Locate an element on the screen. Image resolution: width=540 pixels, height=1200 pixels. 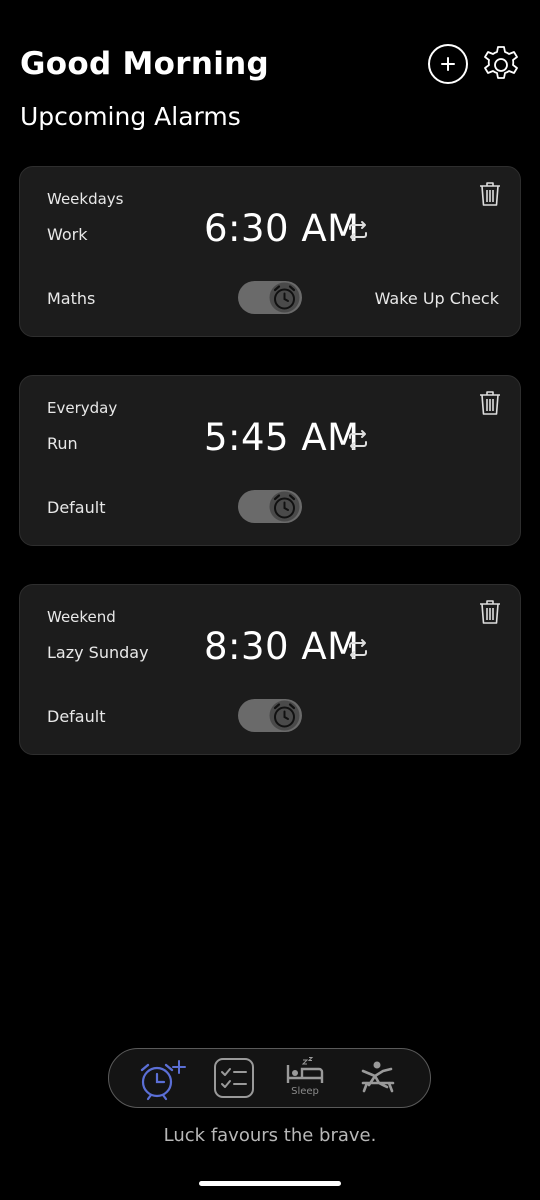
alarm-label: Work is located at coordinates (67, 234).